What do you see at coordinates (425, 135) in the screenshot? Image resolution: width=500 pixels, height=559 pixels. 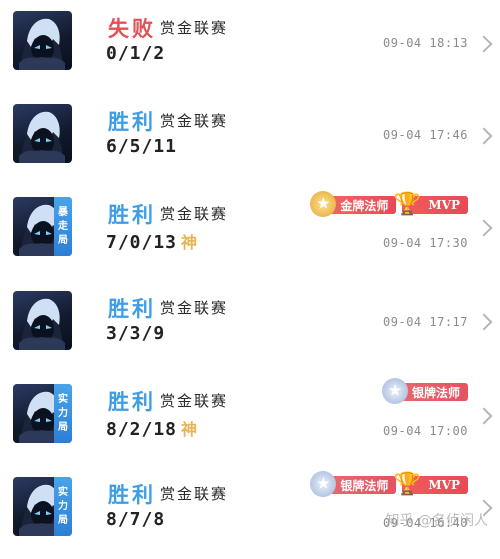 I see `match-time: 09-04 17:46` at bounding box center [425, 135].